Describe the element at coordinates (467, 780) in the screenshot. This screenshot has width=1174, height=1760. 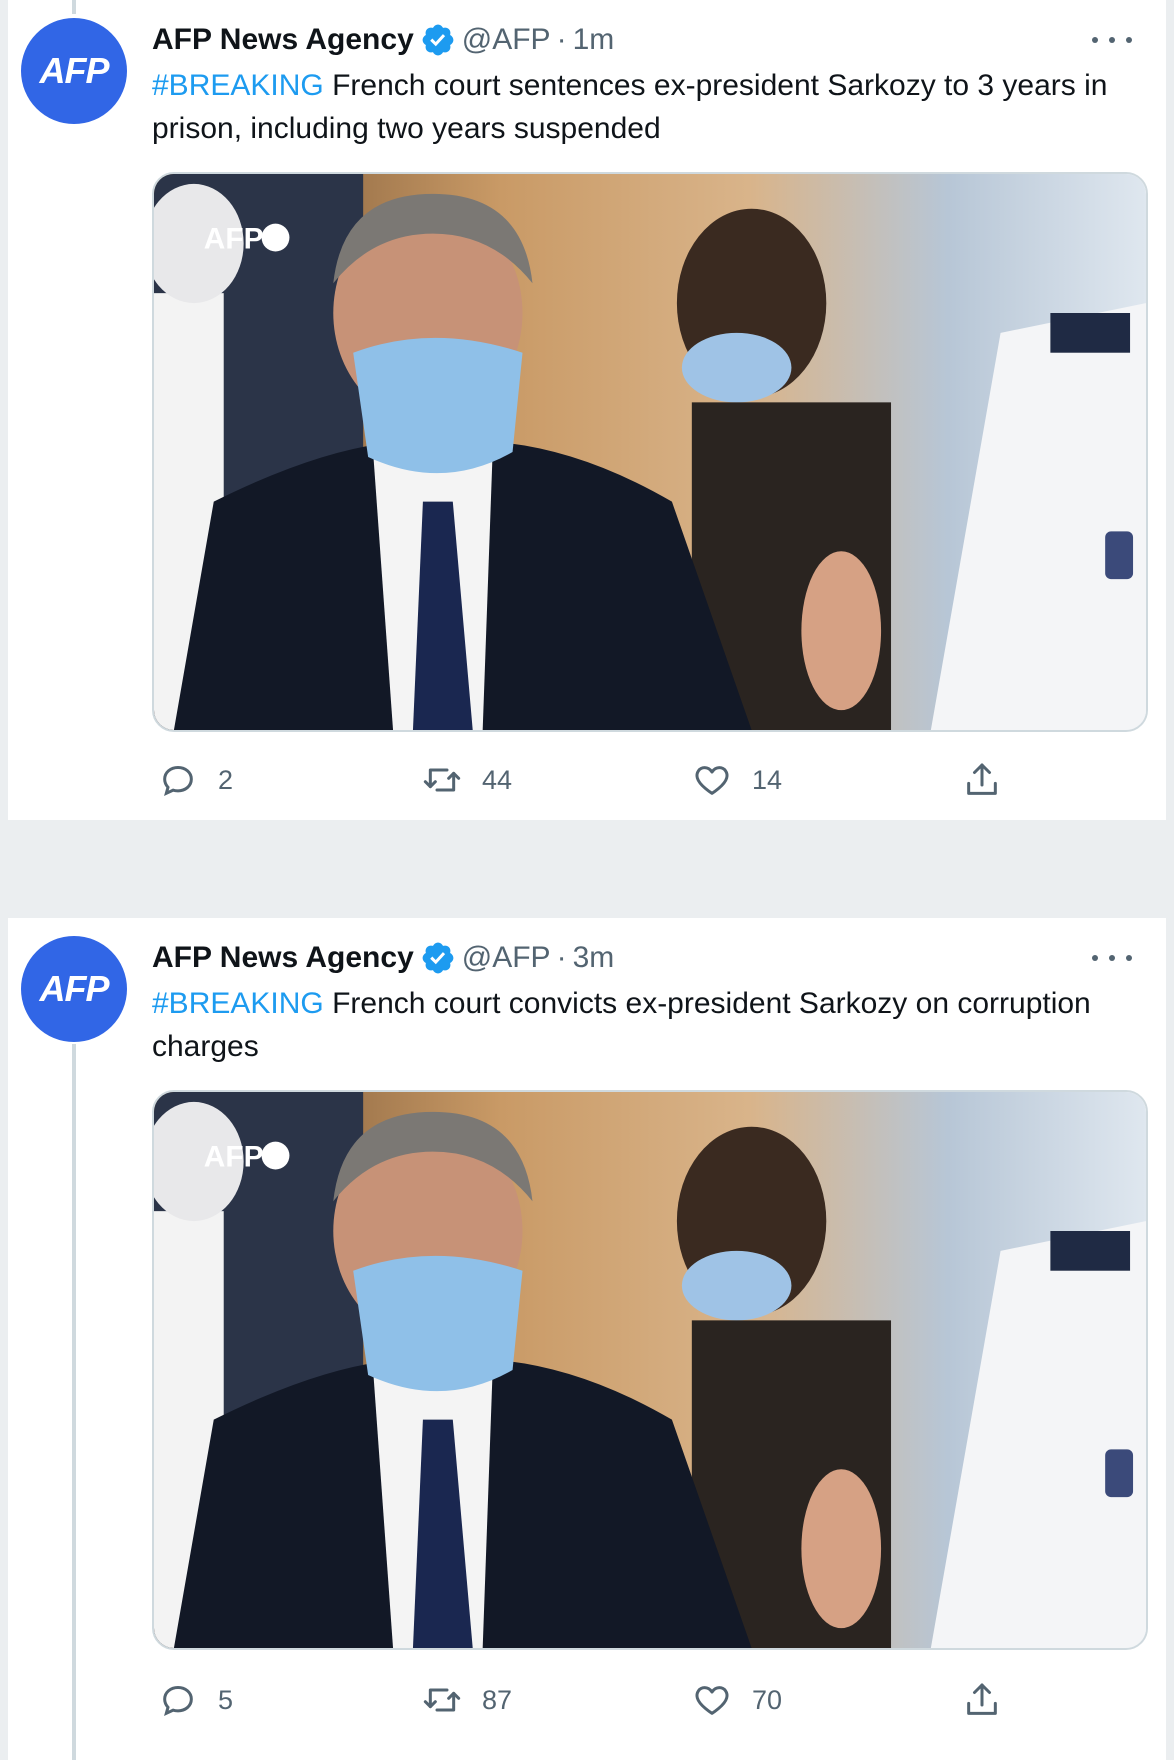
I see `retweet-button: 44` at that location.